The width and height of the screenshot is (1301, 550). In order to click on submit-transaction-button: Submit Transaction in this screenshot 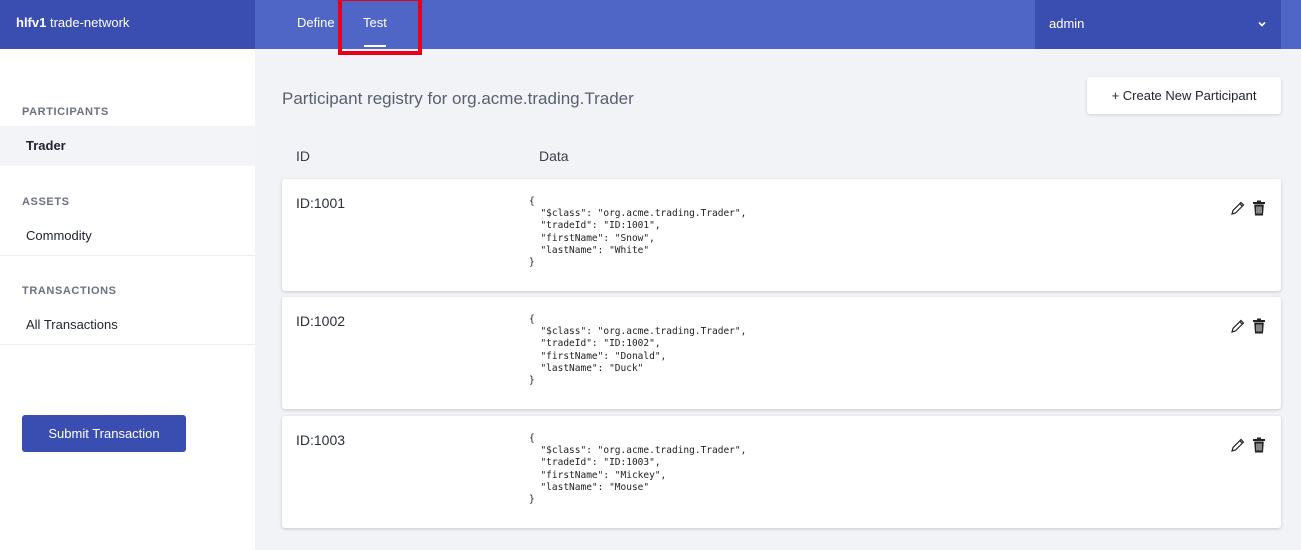, I will do `click(104, 433)`.